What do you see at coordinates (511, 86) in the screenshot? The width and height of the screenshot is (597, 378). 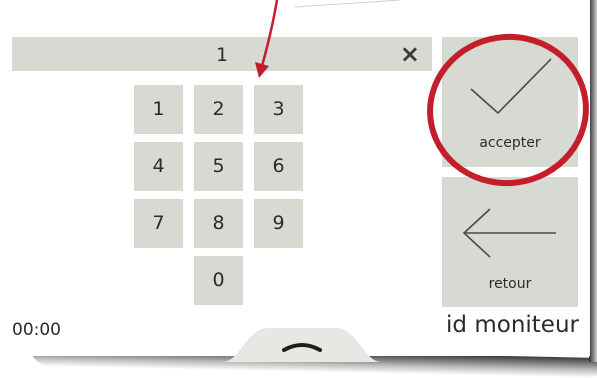 I see `checkmark-icon` at bounding box center [511, 86].